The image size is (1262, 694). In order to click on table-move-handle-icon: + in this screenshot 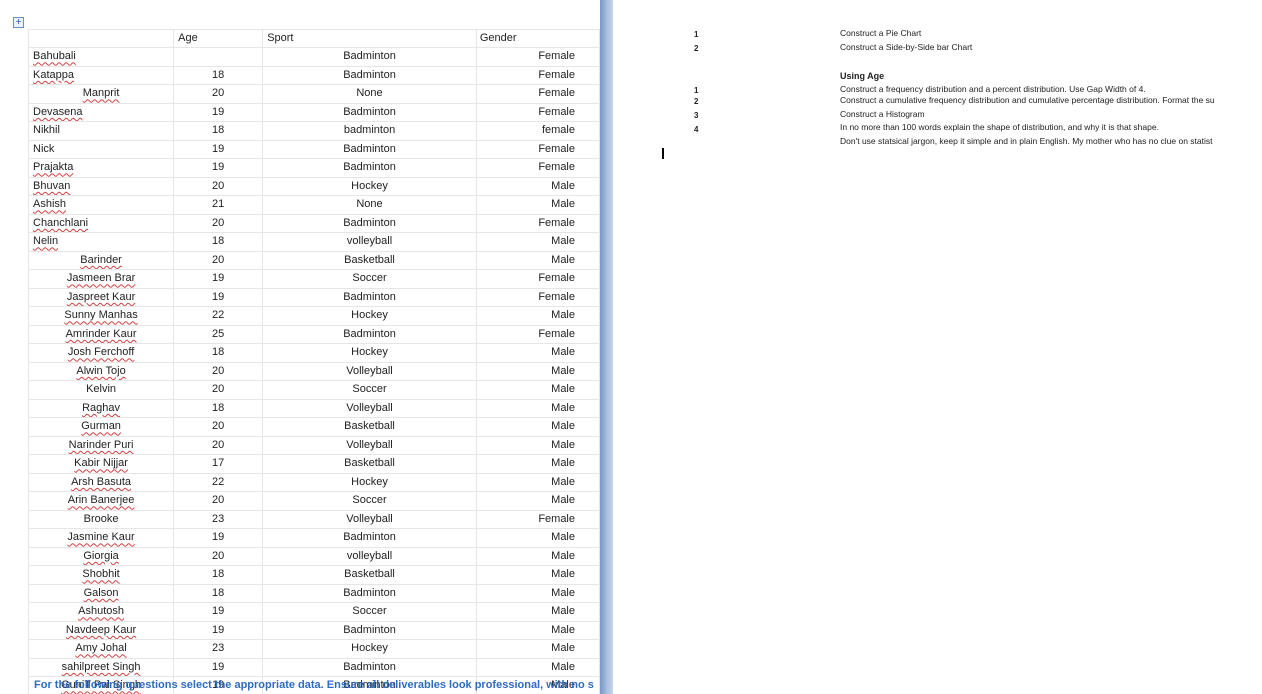, I will do `click(18, 22)`.